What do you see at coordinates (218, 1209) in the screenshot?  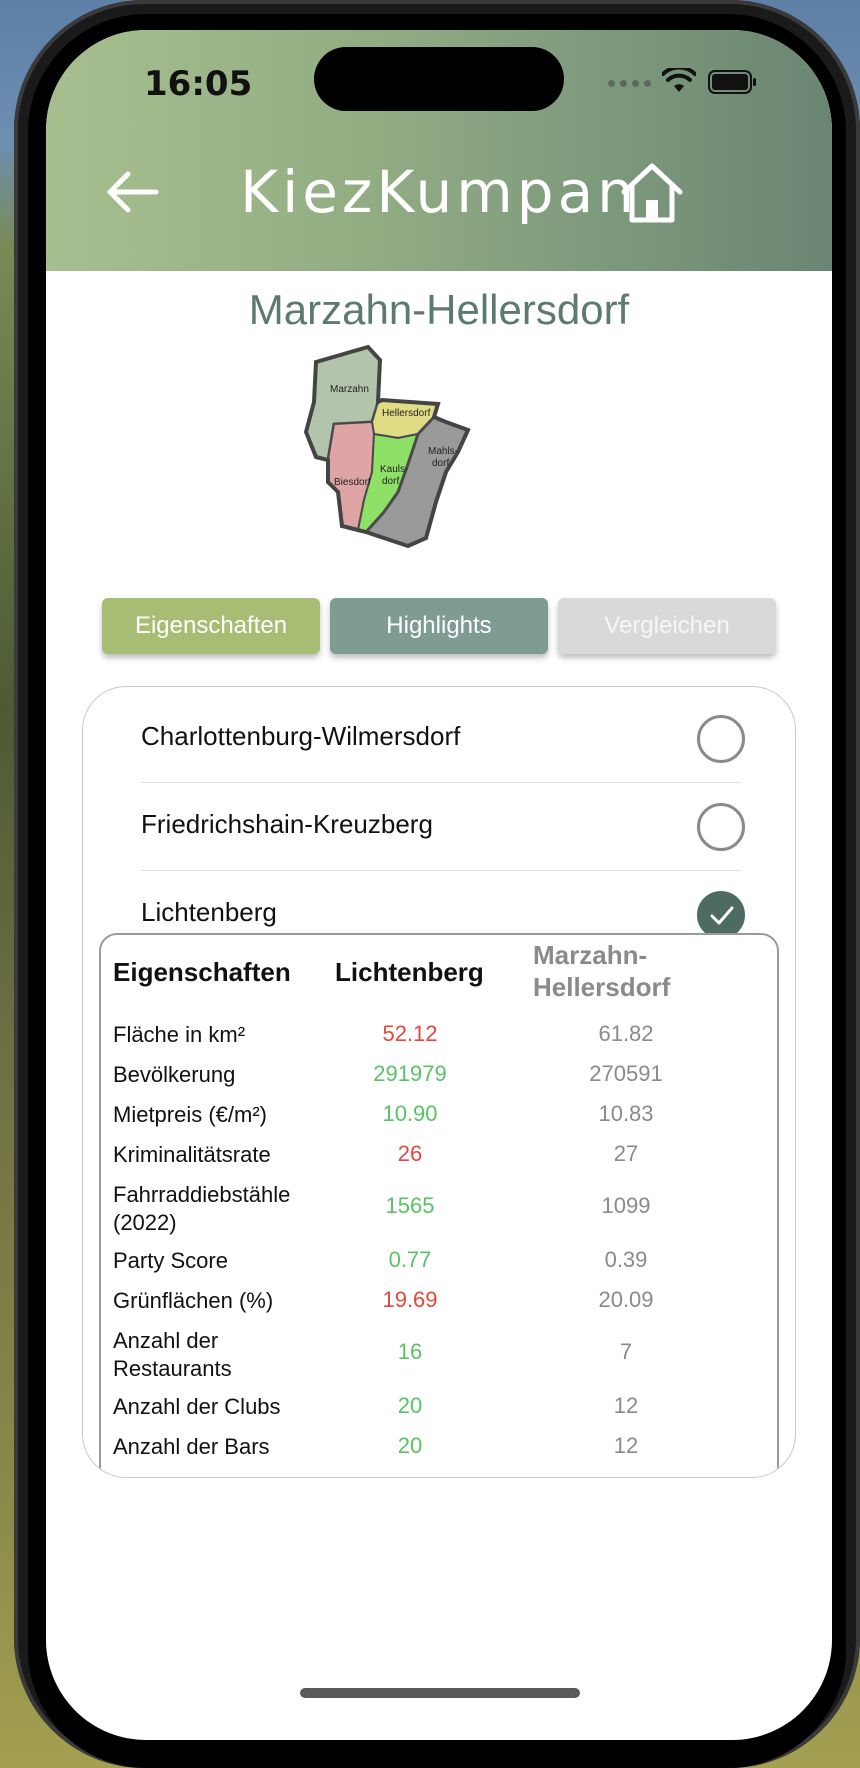 I see `row-label: Fahrraddiebstähle (2022)` at bounding box center [218, 1209].